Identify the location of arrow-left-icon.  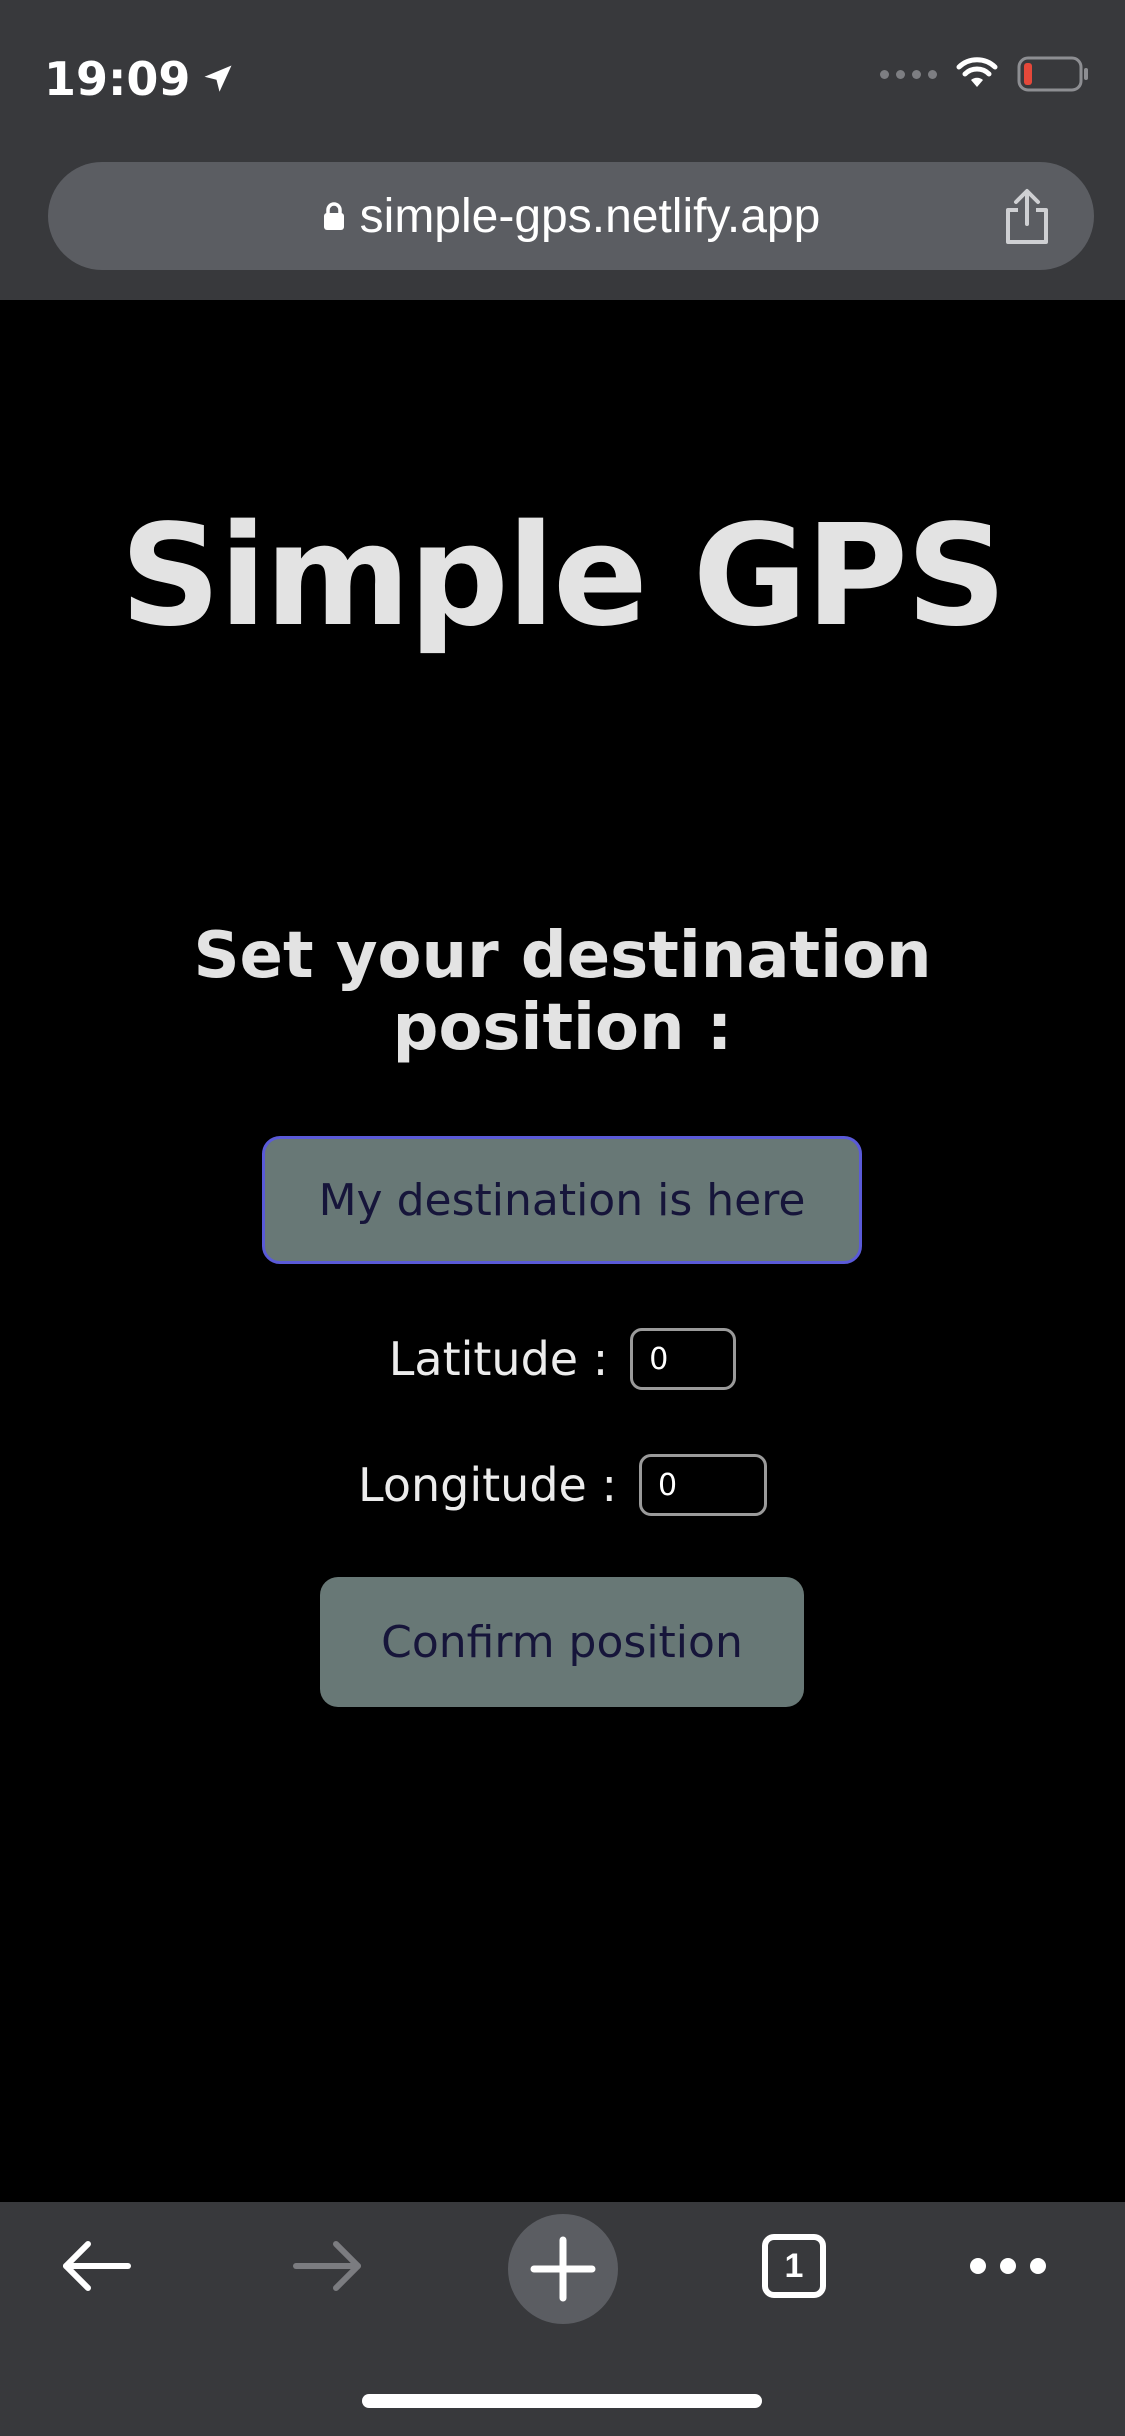
(97, 2266).